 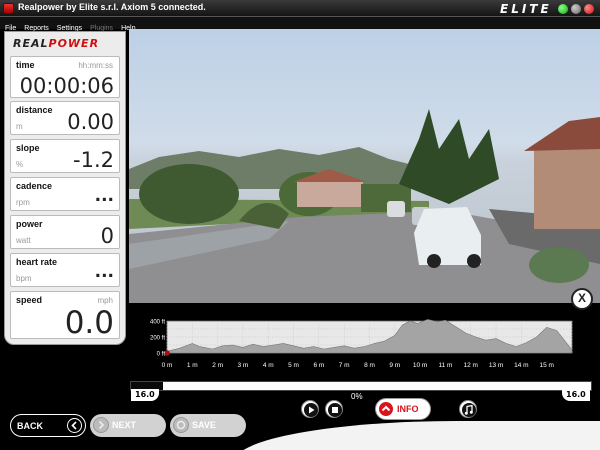 What do you see at coordinates (344, 365) in the screenshot?
I see `x-tick-label: 7 m` at bounding box center [344, 365].